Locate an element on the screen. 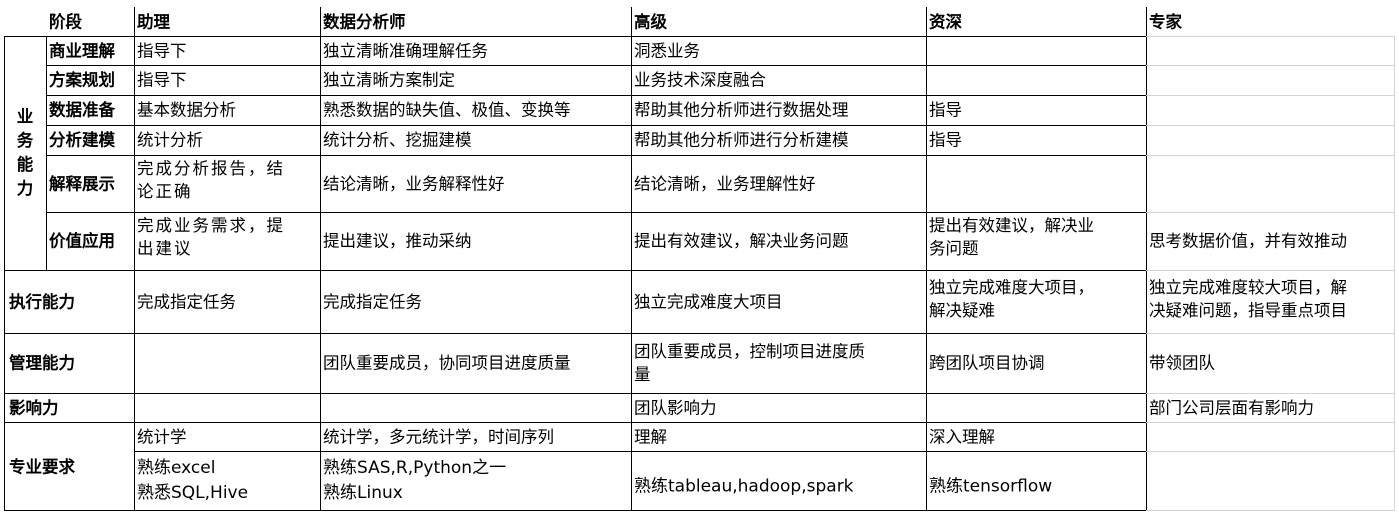 The height and width of the screenshot is (516, 1399). cell-execution-senior: 独立完成难度大项目 is located at coordinates (708, 301).